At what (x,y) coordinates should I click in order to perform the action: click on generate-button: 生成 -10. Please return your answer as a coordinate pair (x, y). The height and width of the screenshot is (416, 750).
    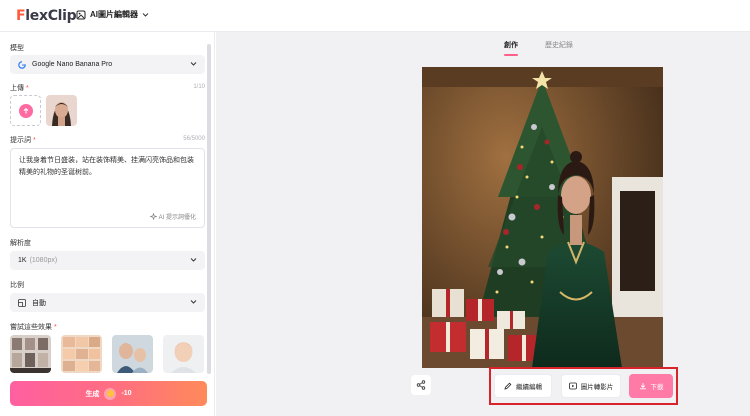
    Looking at the image, I should click on (108, 393).